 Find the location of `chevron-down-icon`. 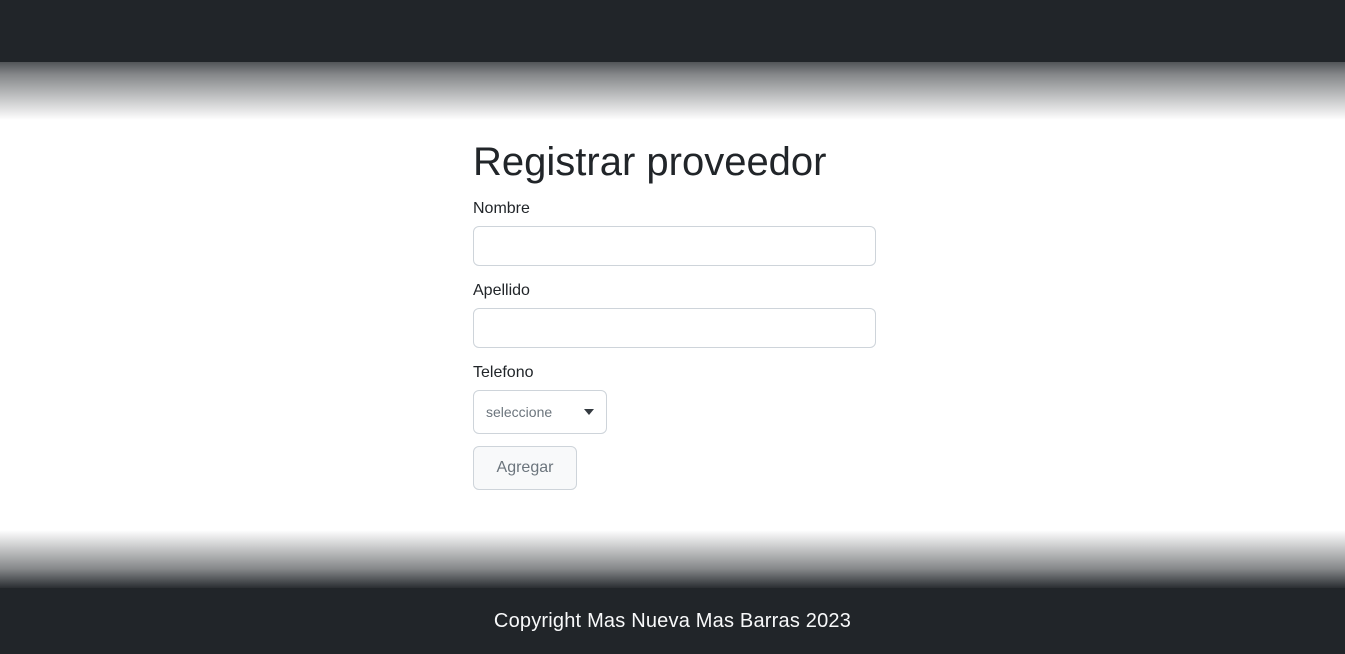

chevron-down-icon is located at coordinates (589, 412).